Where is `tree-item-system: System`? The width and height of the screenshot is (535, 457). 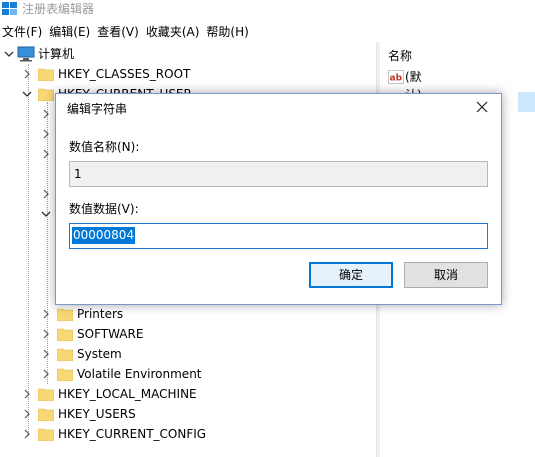
tree-item-system: System is located at coordinates (188, 354).